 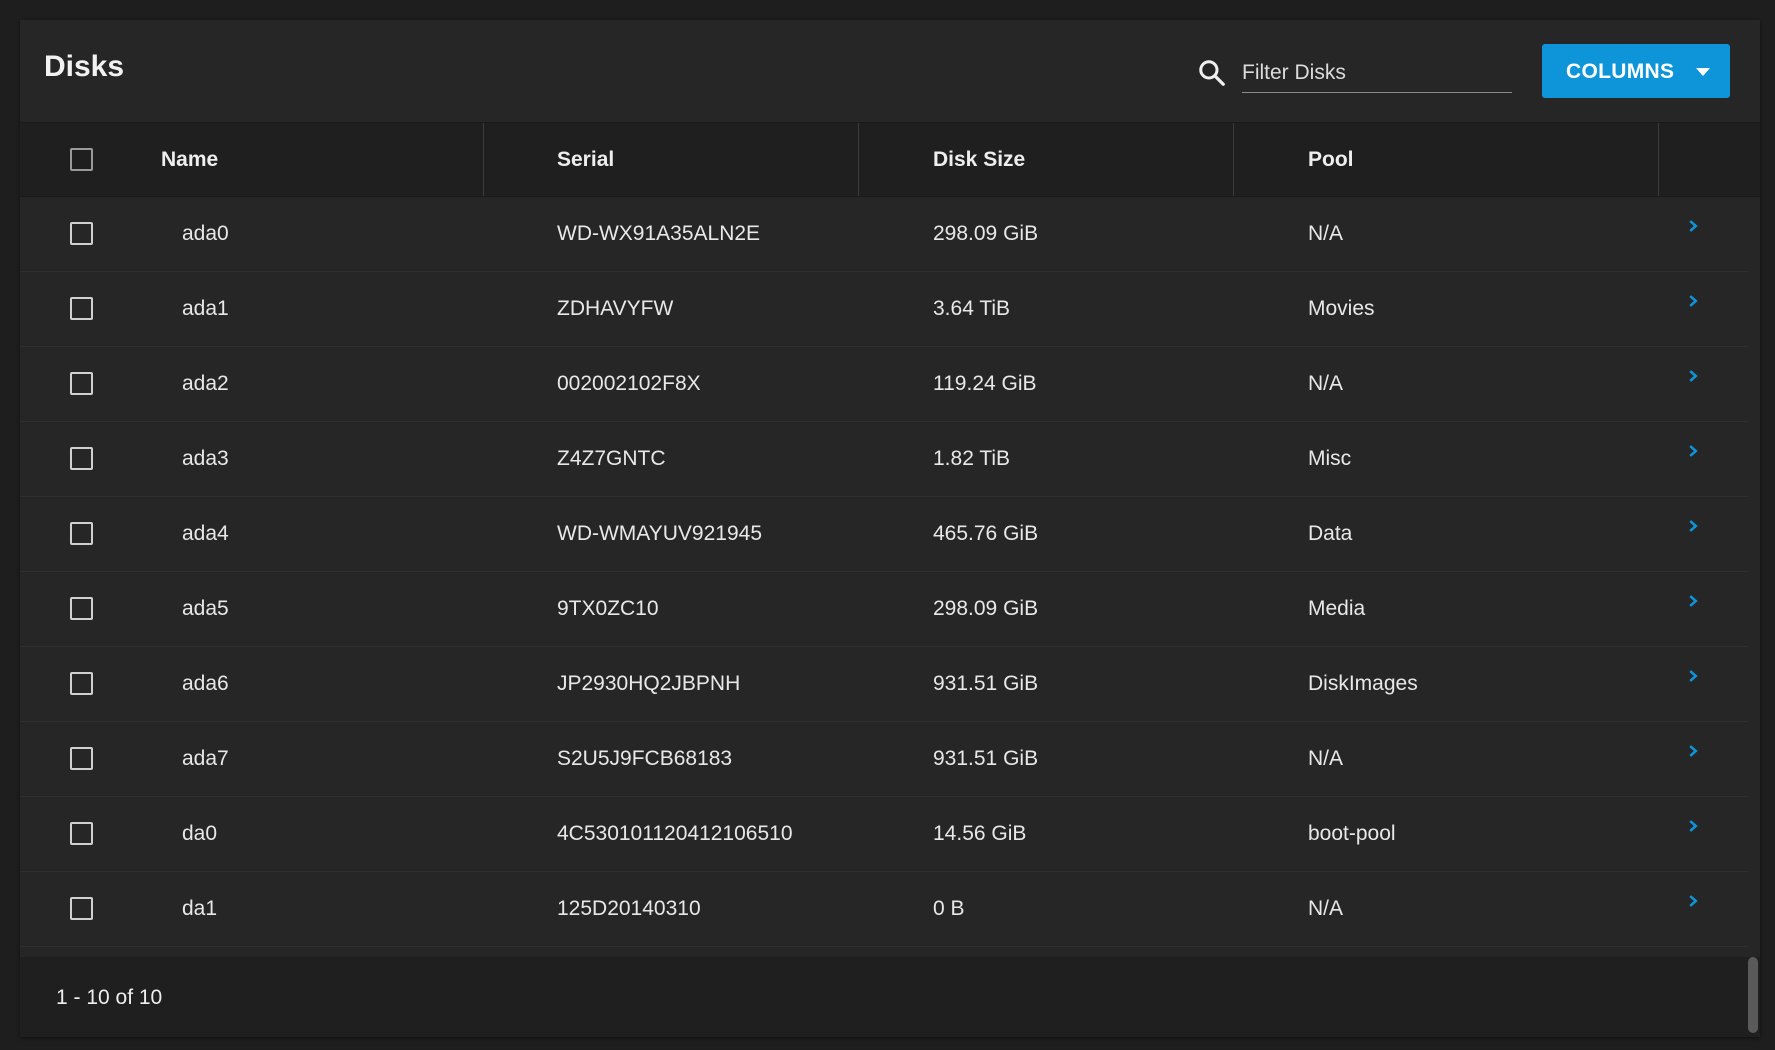 I want to click on disk-pool: DiskImages, so click(x=1363, y=683).